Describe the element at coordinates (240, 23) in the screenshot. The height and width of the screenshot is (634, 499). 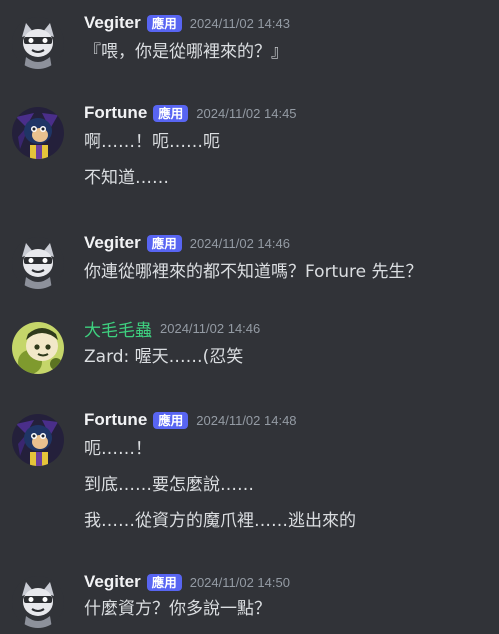
I see `timestamp: 2024/11/02 14:43` at that location.